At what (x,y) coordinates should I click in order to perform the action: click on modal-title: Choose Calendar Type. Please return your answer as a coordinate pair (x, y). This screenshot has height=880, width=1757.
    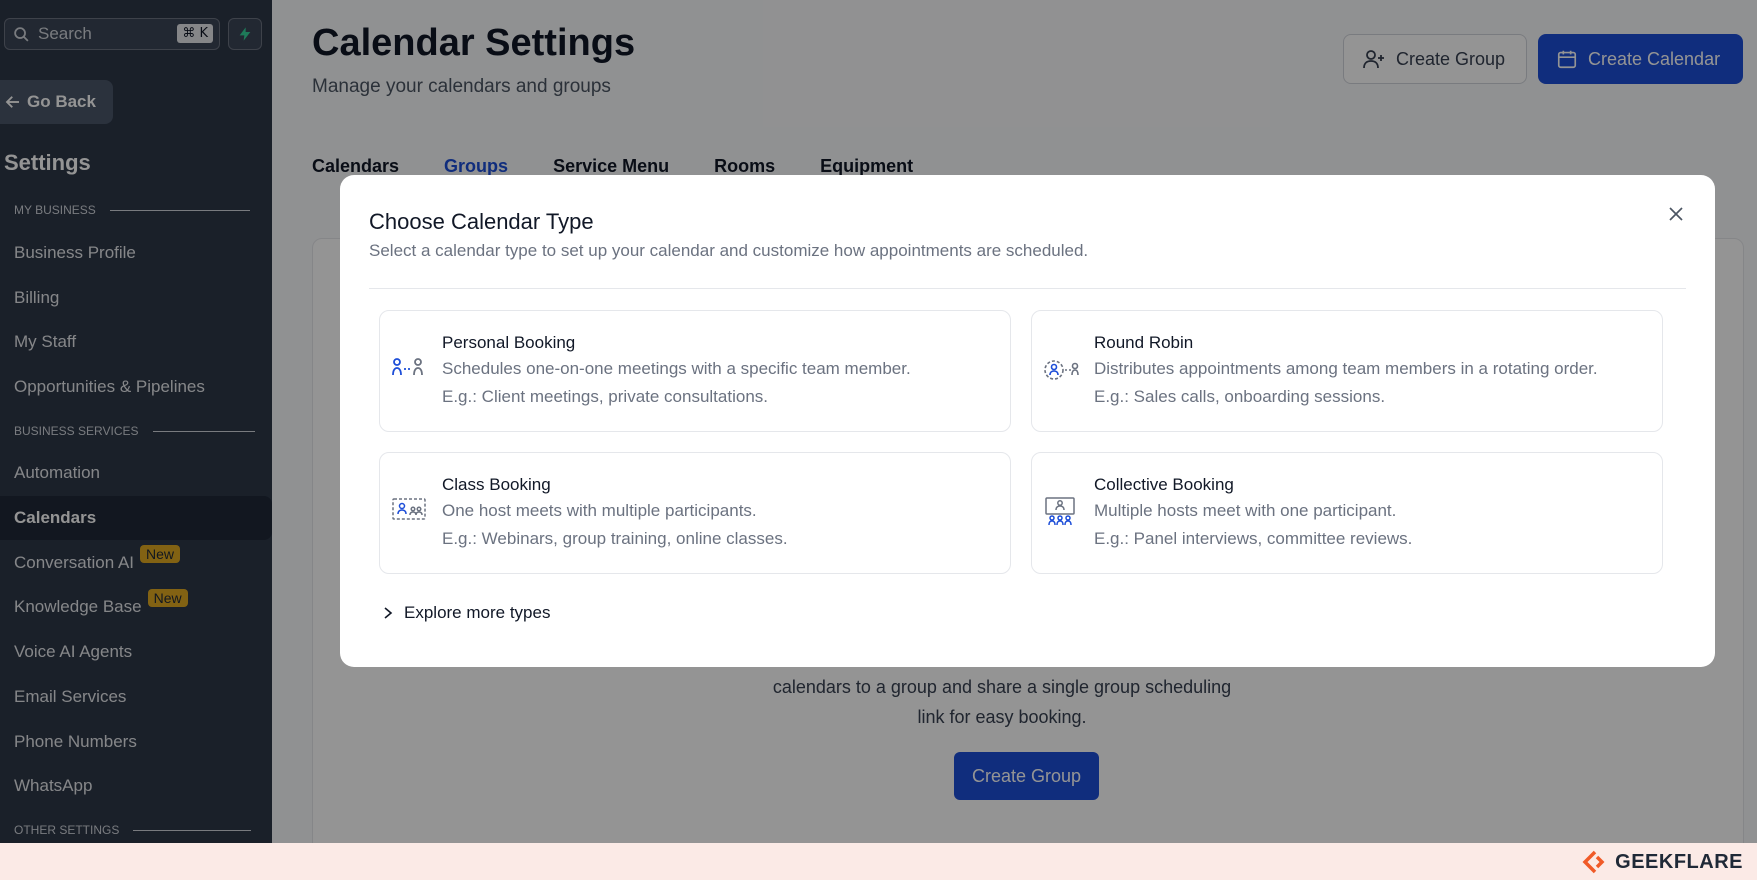
    Looking at the image, I should click on (481, 221).